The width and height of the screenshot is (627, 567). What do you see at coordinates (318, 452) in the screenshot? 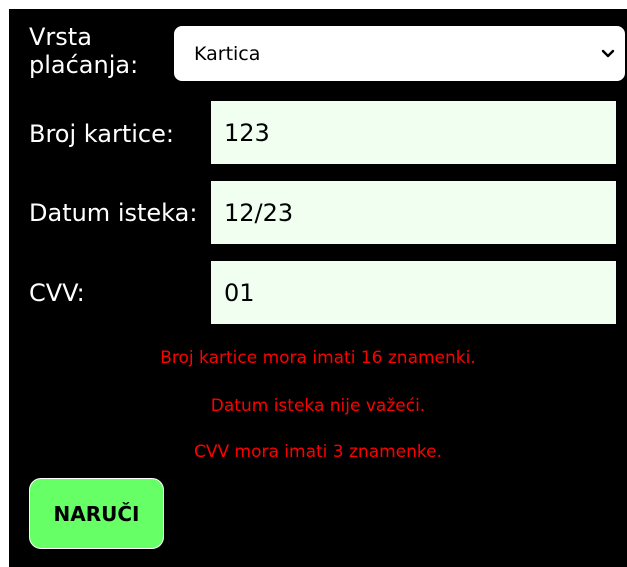
I see `cvv-error: CVV mora imati 3 znamenke.` at bounding box center [318, 452].